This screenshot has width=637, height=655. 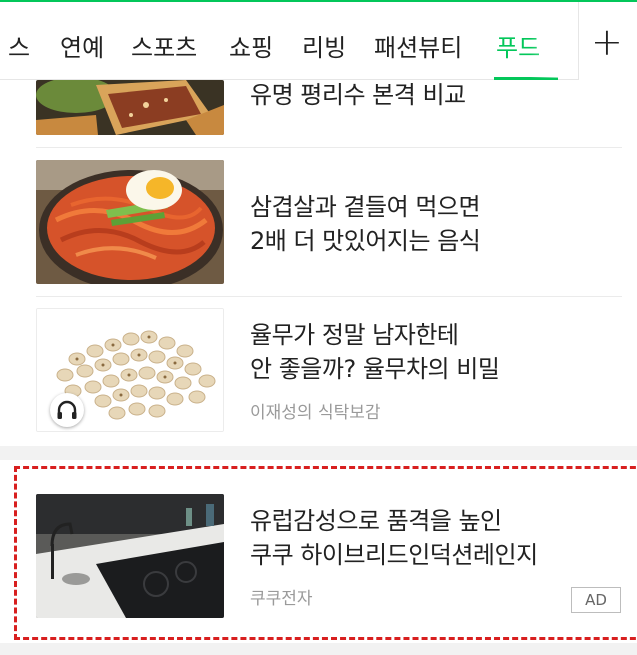 What do you see at coordinates (251, 45) in the screenshot?
I see `tab-shopping: 쇼핑` at bounding box center [251, 45].